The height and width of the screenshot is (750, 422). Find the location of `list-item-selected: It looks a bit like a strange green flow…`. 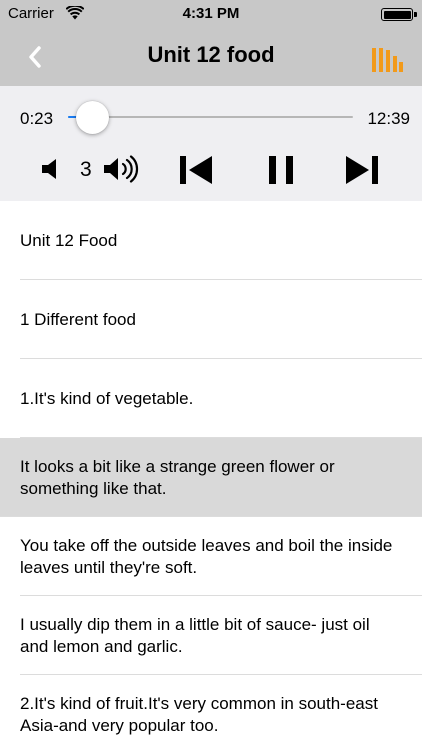

list-item-selected: It looks a bit like a strange green flow… is located at coordinates (211, 477).